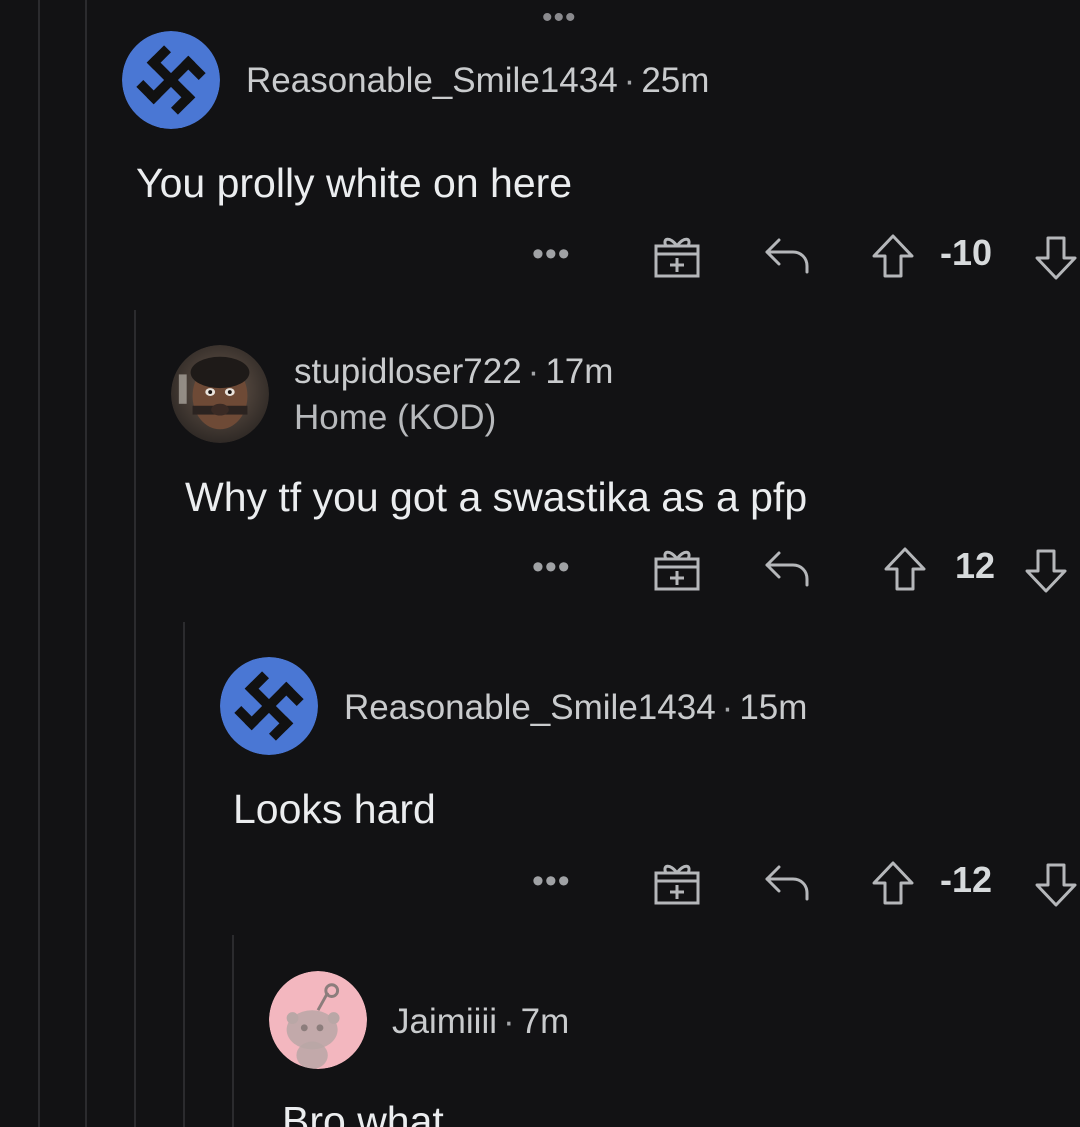 This screenshot has width=1080, height=1127. I want to click on comment-body: You prolly white on here, so click(354, 183).